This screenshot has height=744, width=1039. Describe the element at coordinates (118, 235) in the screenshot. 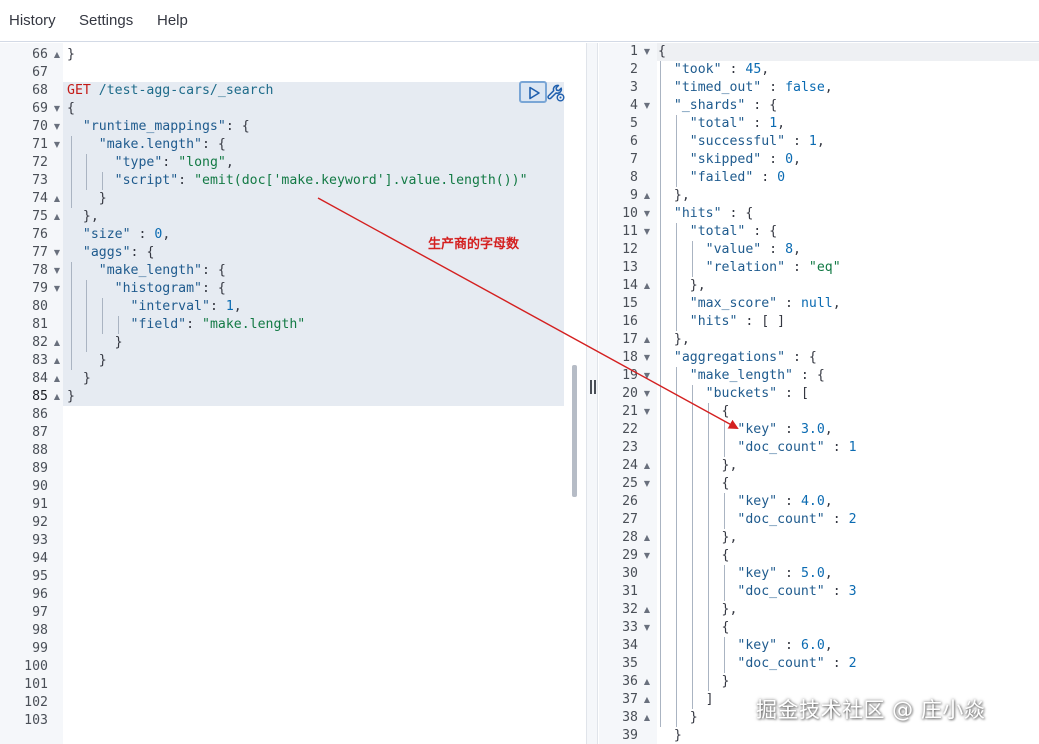

I see `code-line: "size" : 0,` at that location.